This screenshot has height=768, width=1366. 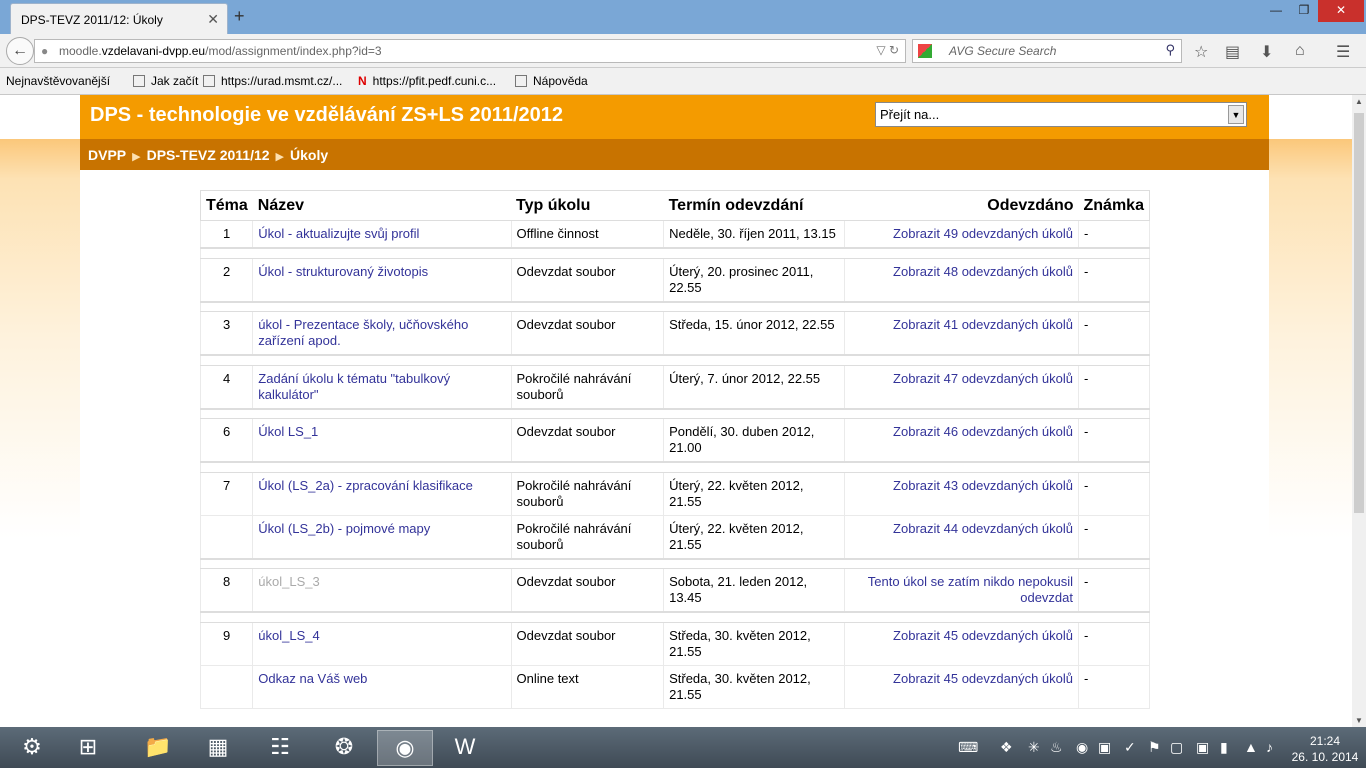 What do you see at coordinates (208, 155) in the screenshot?
I see `breadcrumb-item-course: DPS-TEVZ 2011/12` at bounding box center [208, 155].